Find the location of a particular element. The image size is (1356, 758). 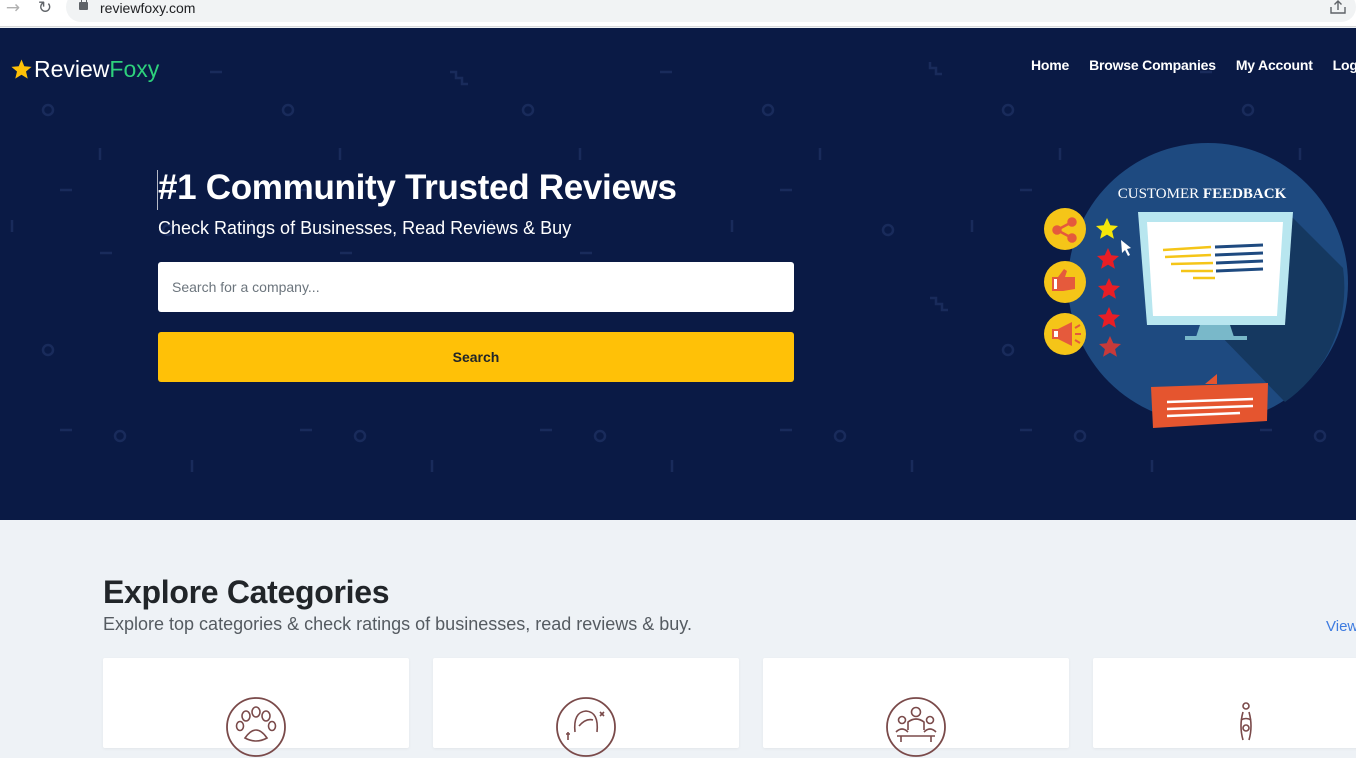

hero-title: #1 Community Trusted Reviews is located at coordinates (417, 187).